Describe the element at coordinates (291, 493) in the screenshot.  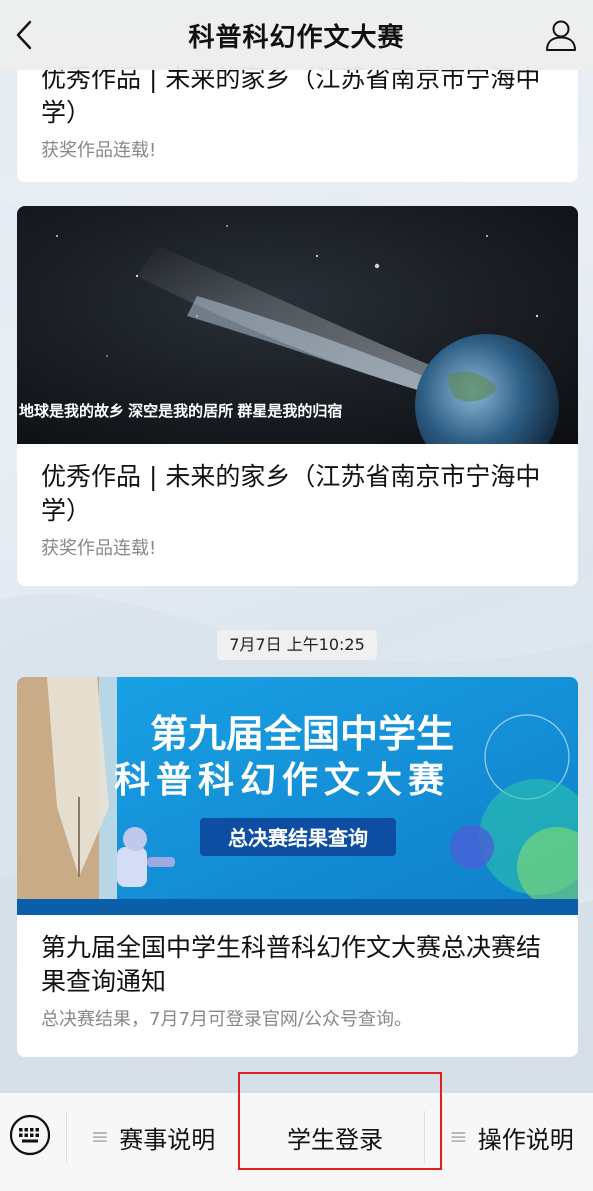
I see `article-title: 优秀作品 | 未来的家乡（江苏省南京市宁海中学）` at that location.